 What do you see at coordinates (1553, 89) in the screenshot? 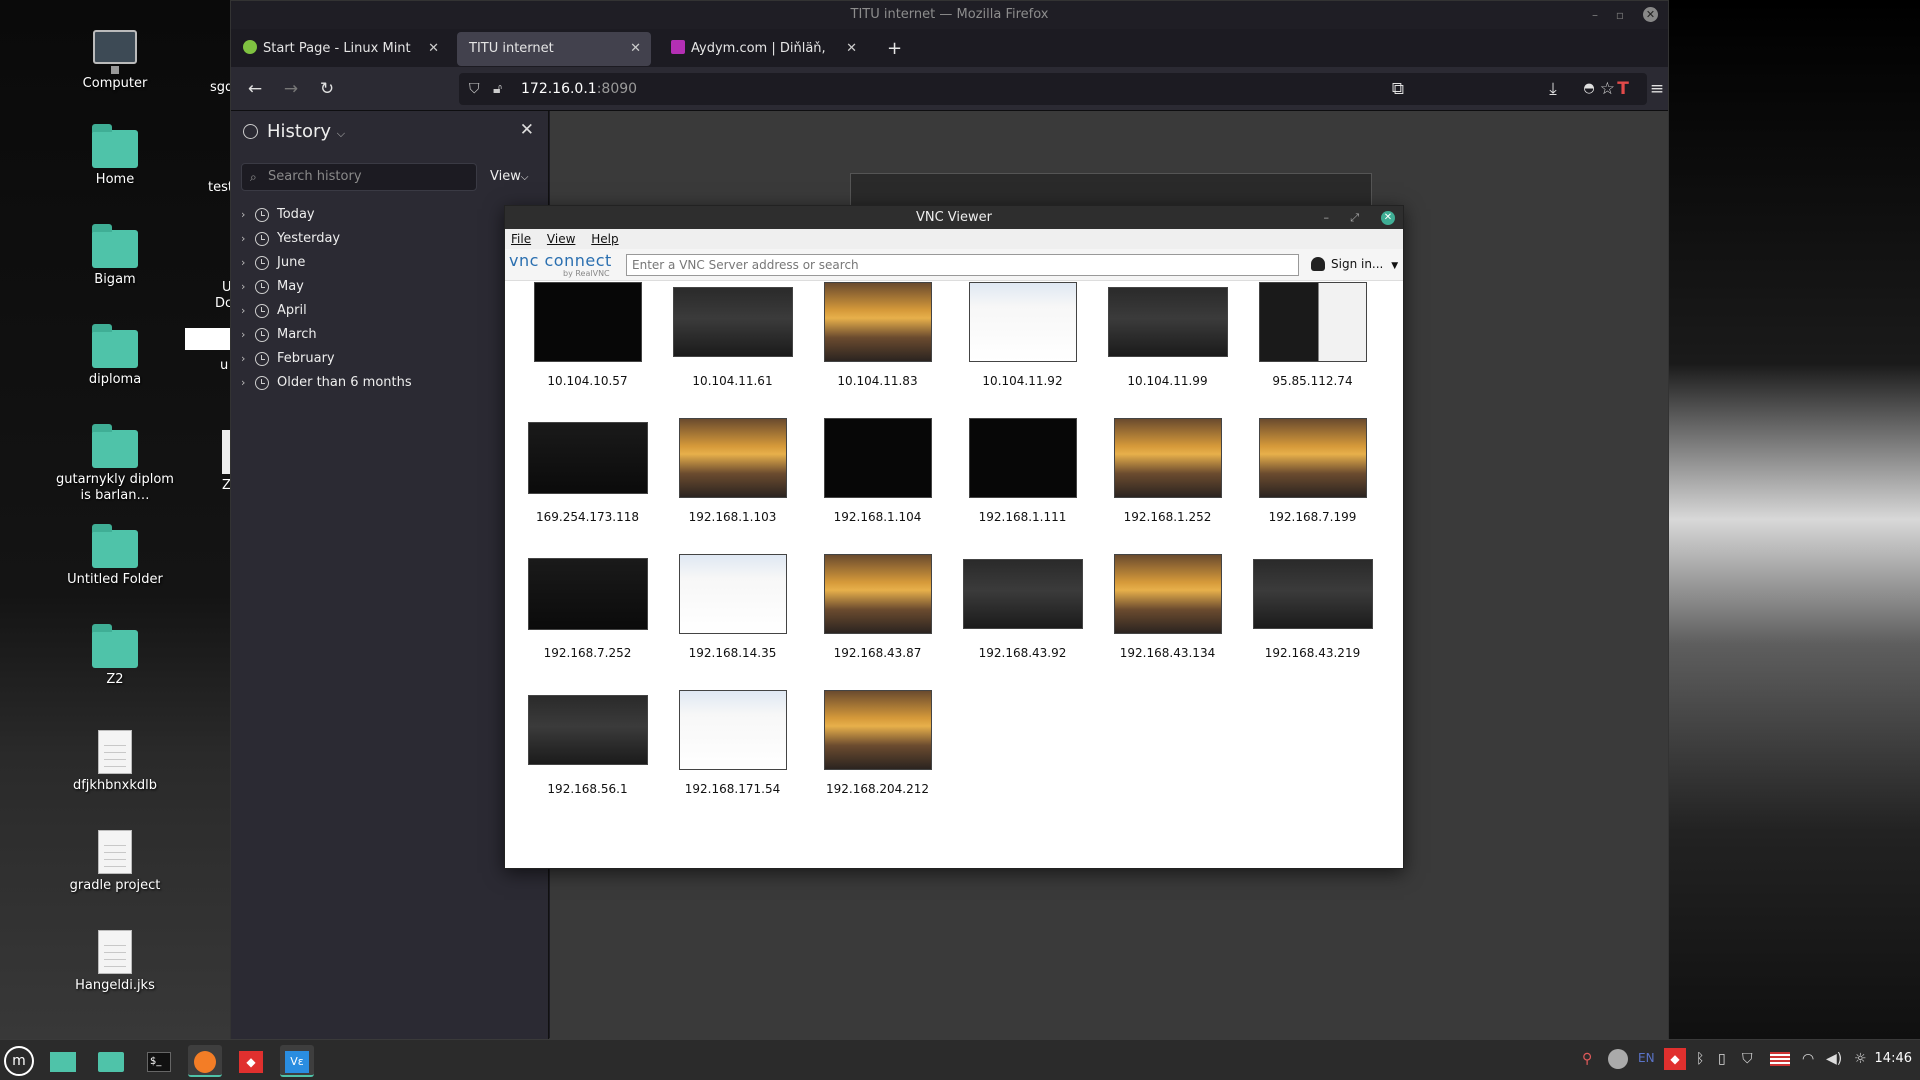
I see `downloads-icon: ⤓` at bounding box center [1553, 89].